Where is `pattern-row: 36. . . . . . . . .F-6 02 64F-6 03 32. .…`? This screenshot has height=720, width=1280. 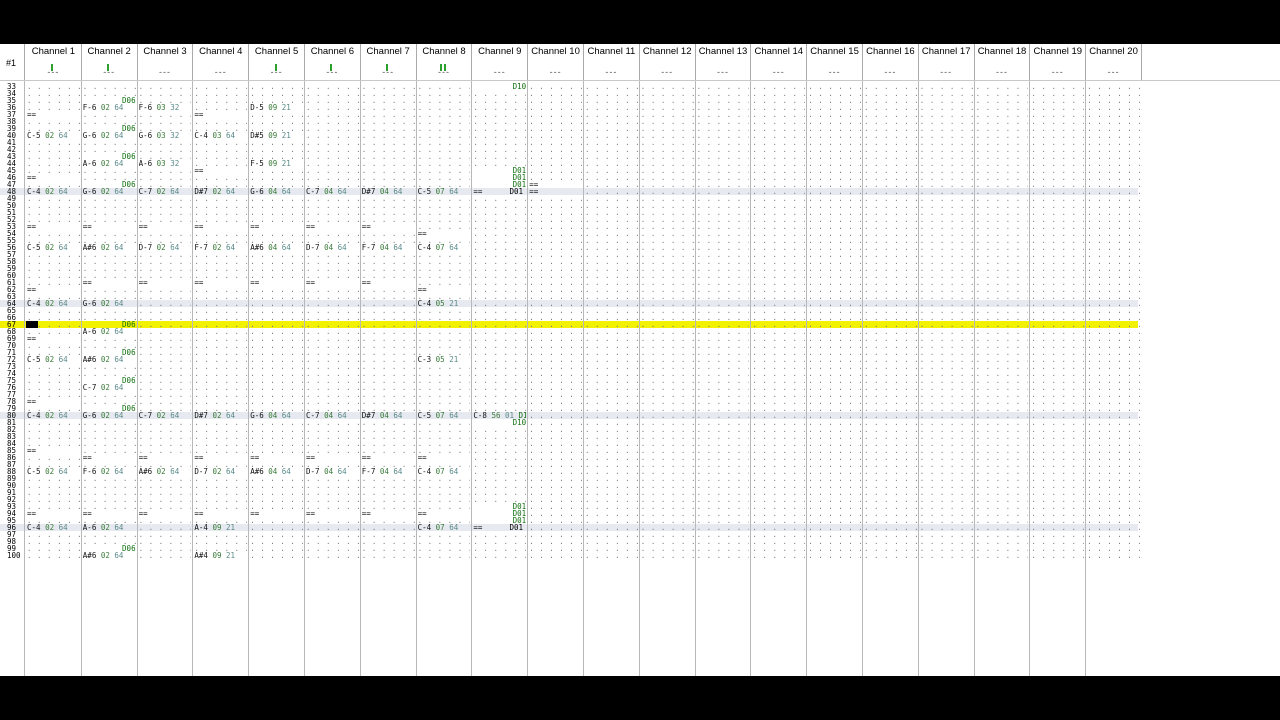
pattern-row: 36. . . . . . . . .F-6 02 64F-6 03 32. .… is located at coordinates (570, 108).